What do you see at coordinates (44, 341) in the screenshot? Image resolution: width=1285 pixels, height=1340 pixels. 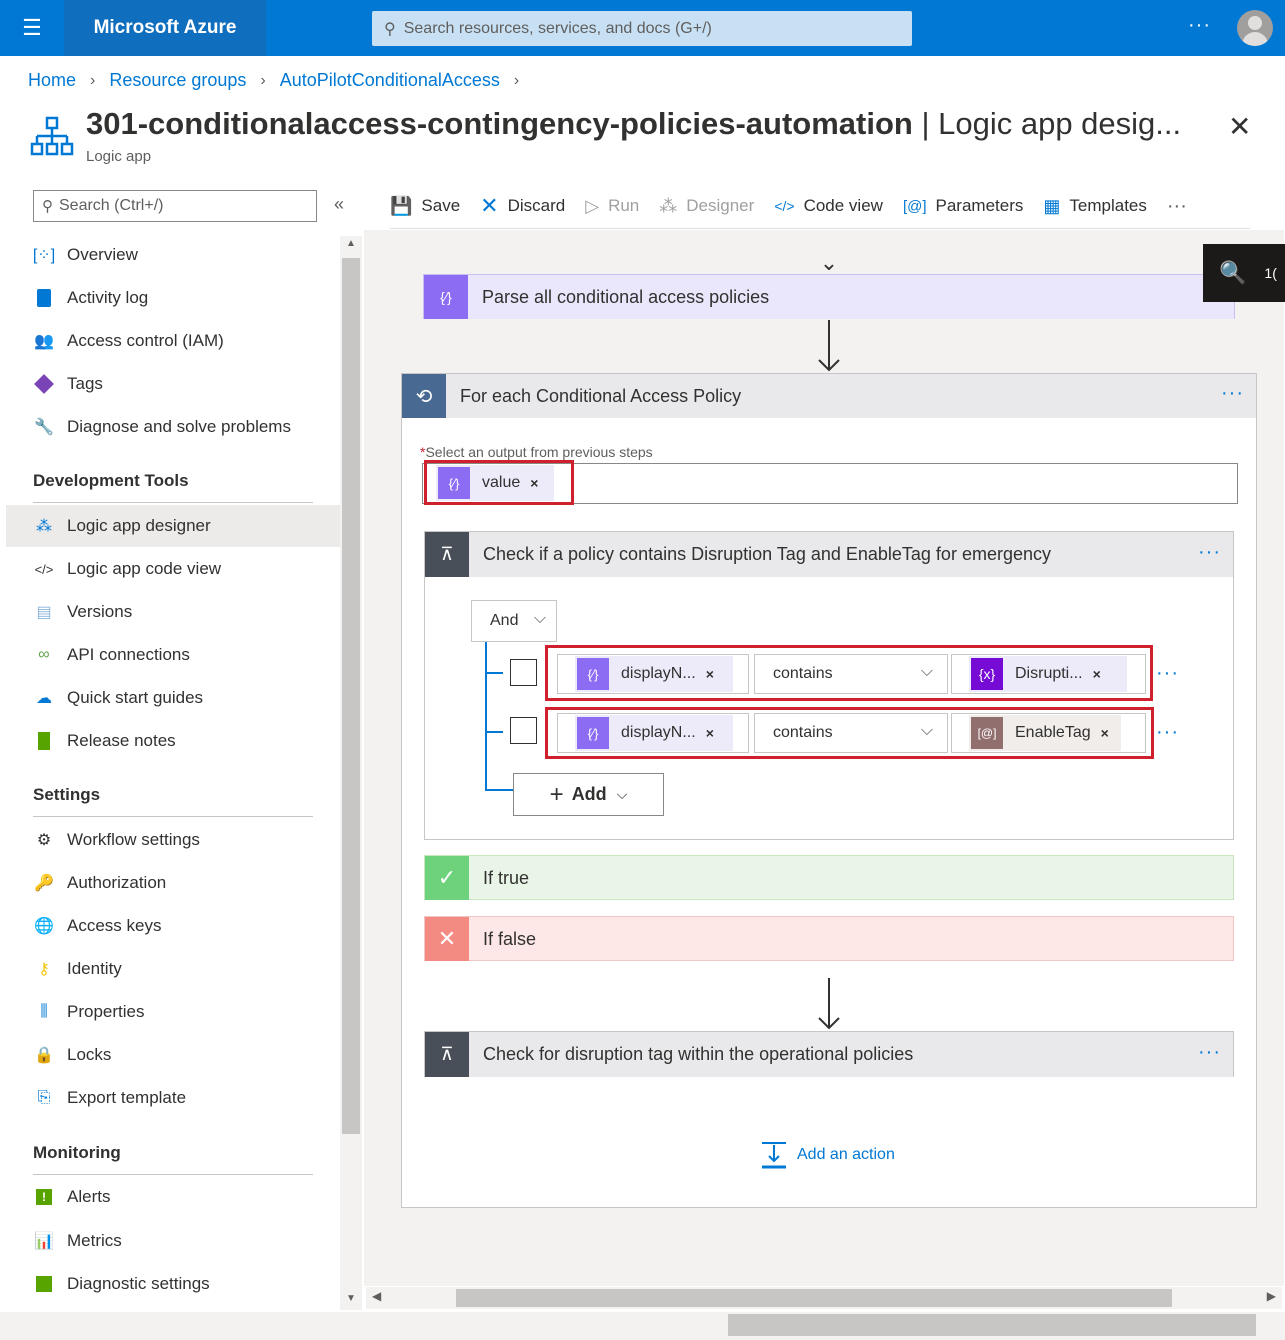 I see `iam-icon: 👥` at bounding box center [44, 341].